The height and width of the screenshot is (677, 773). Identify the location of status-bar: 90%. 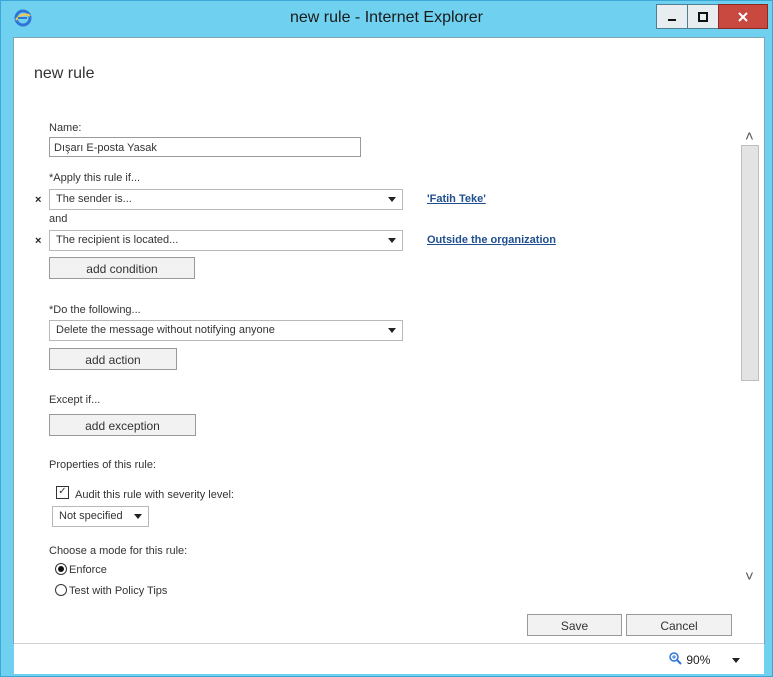
(389, 658).